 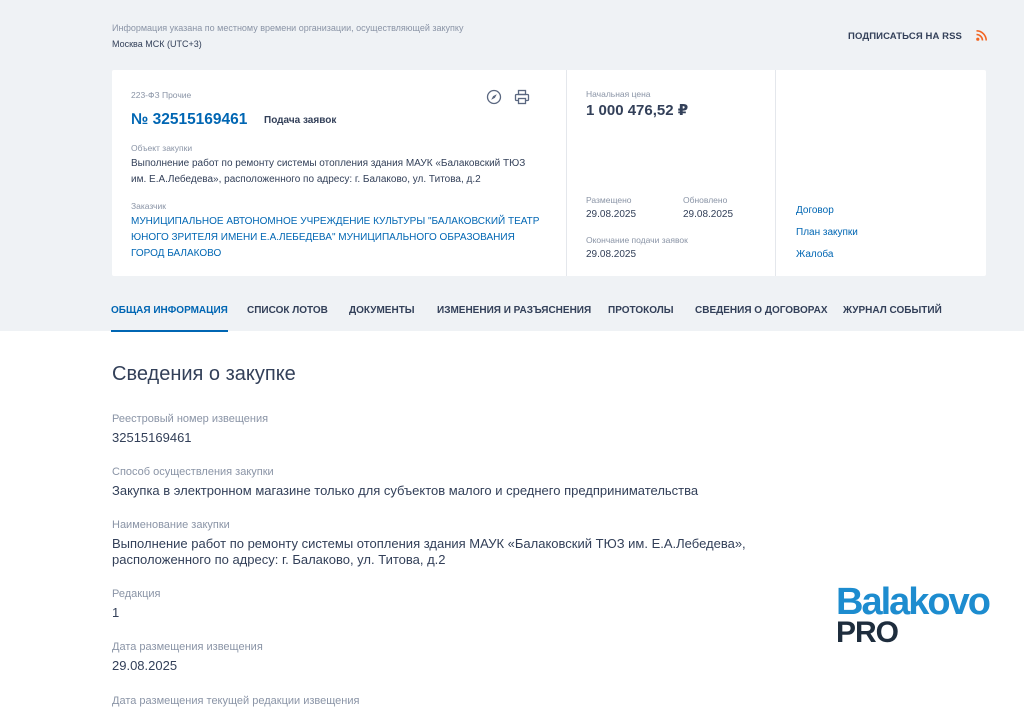 What do you see at coordinates (116, 612) in the screenshot?
I see `field-value: 1` at bounding box center [116, 612].